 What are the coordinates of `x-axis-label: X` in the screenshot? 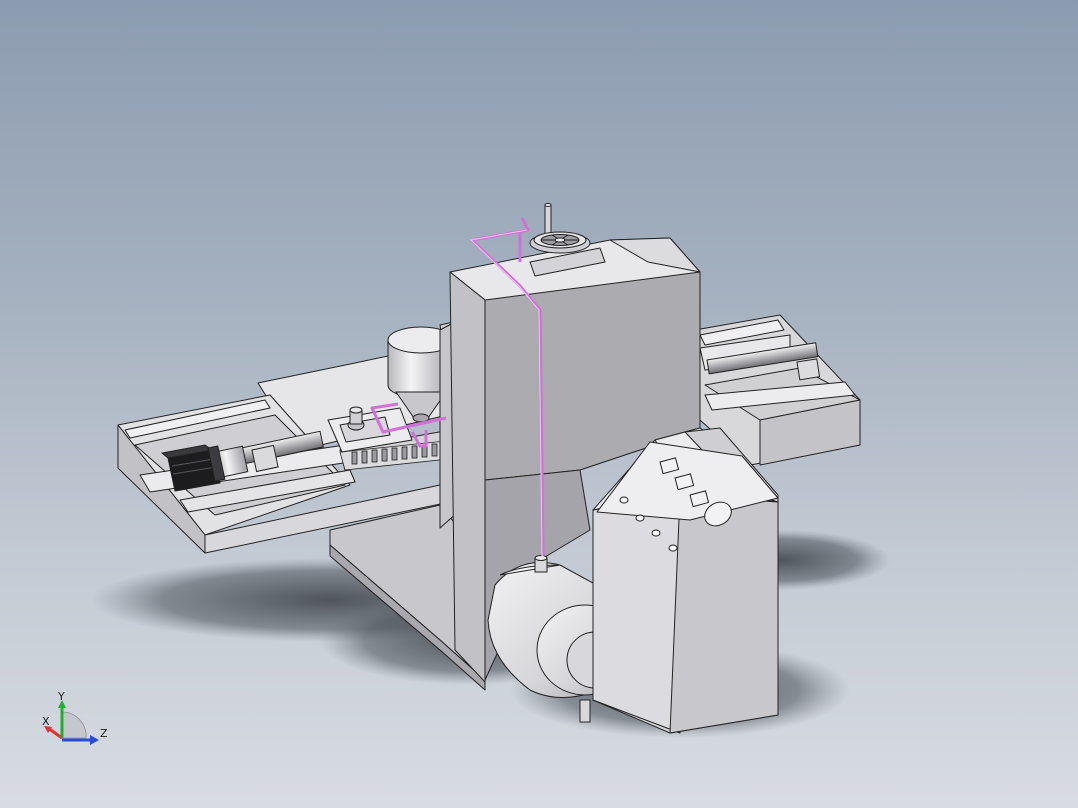 It's located at (46, 721).